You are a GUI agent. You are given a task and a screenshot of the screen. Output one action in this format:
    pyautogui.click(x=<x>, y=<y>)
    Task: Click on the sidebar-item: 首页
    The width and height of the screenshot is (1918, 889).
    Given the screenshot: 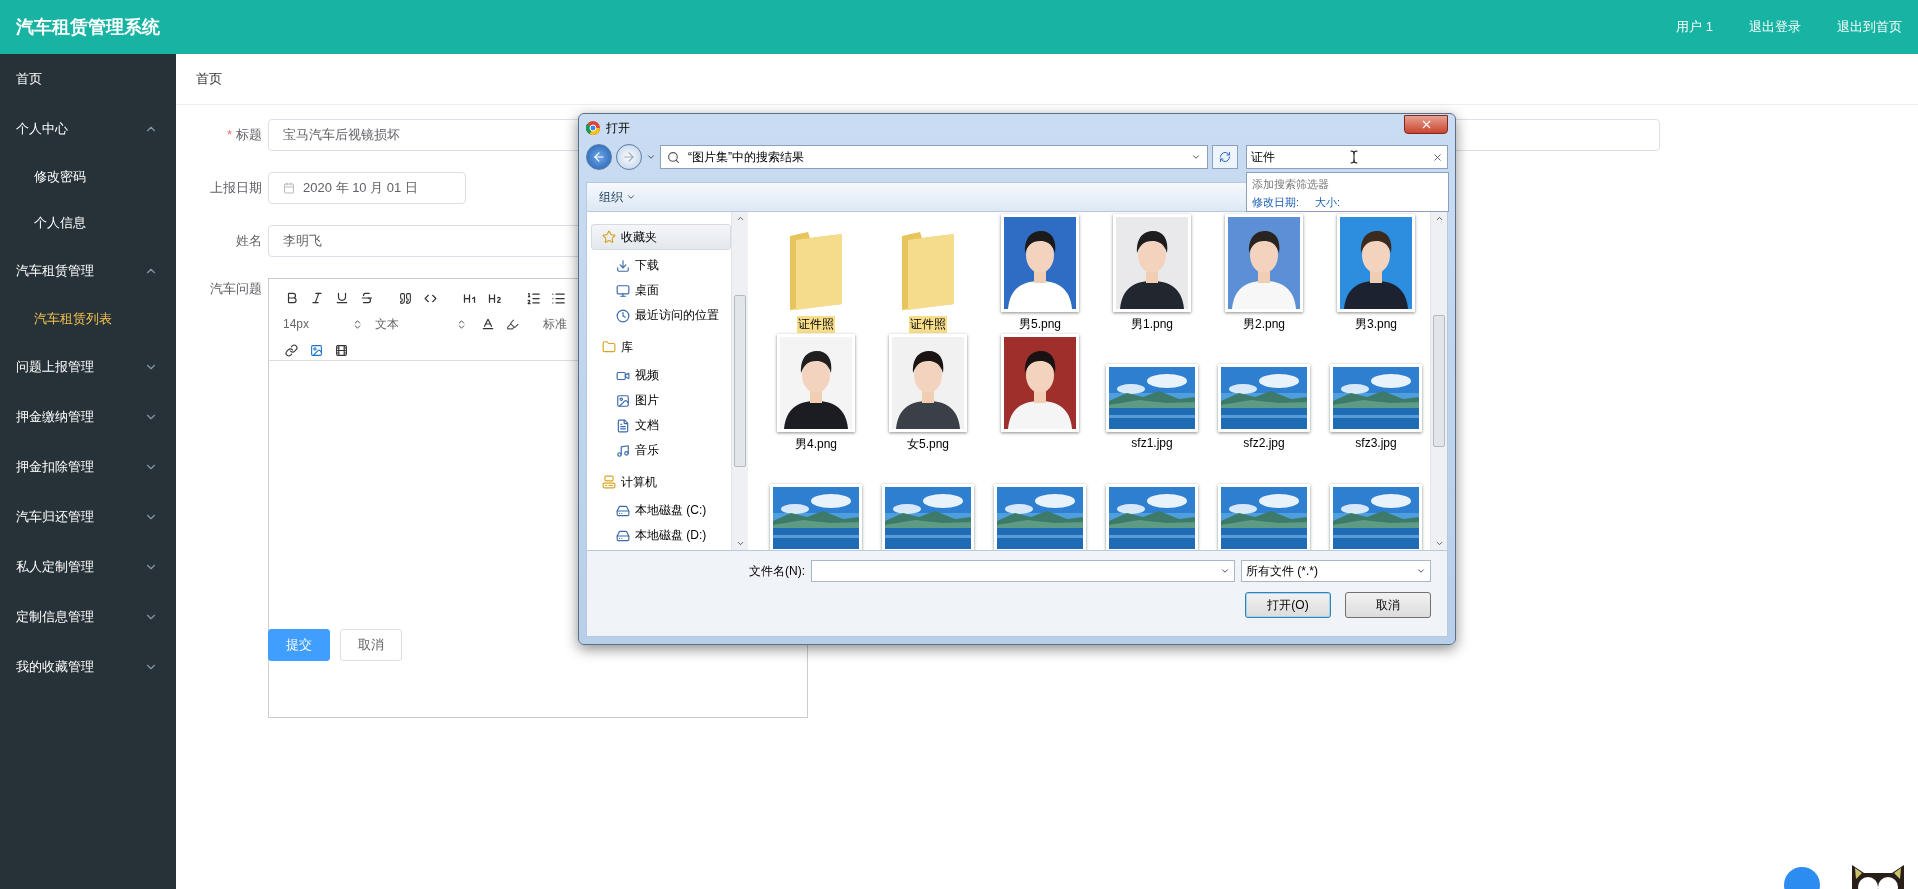 What is the action you would take?
    pyautogui.click(x=88, y=79)
    